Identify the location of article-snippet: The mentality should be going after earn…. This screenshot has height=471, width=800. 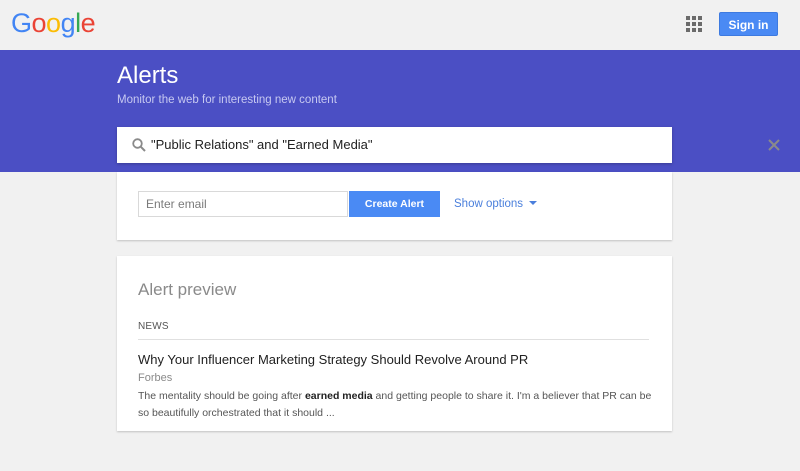
(395, 405).